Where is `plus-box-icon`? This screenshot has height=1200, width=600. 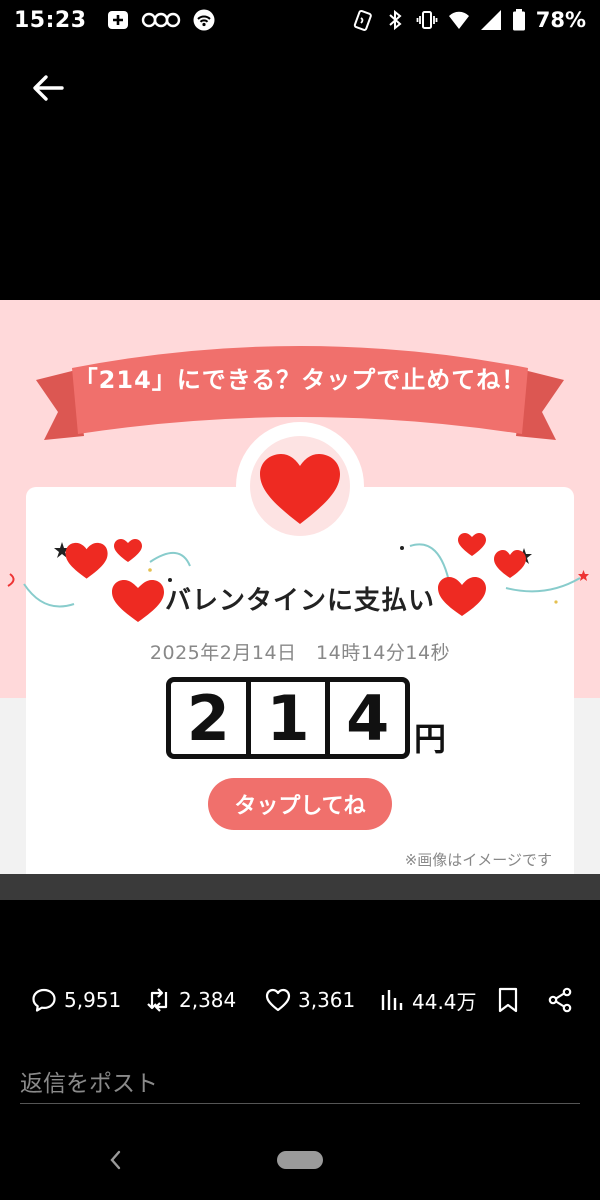 plus-box-icon is located at coordinates (117, 20).